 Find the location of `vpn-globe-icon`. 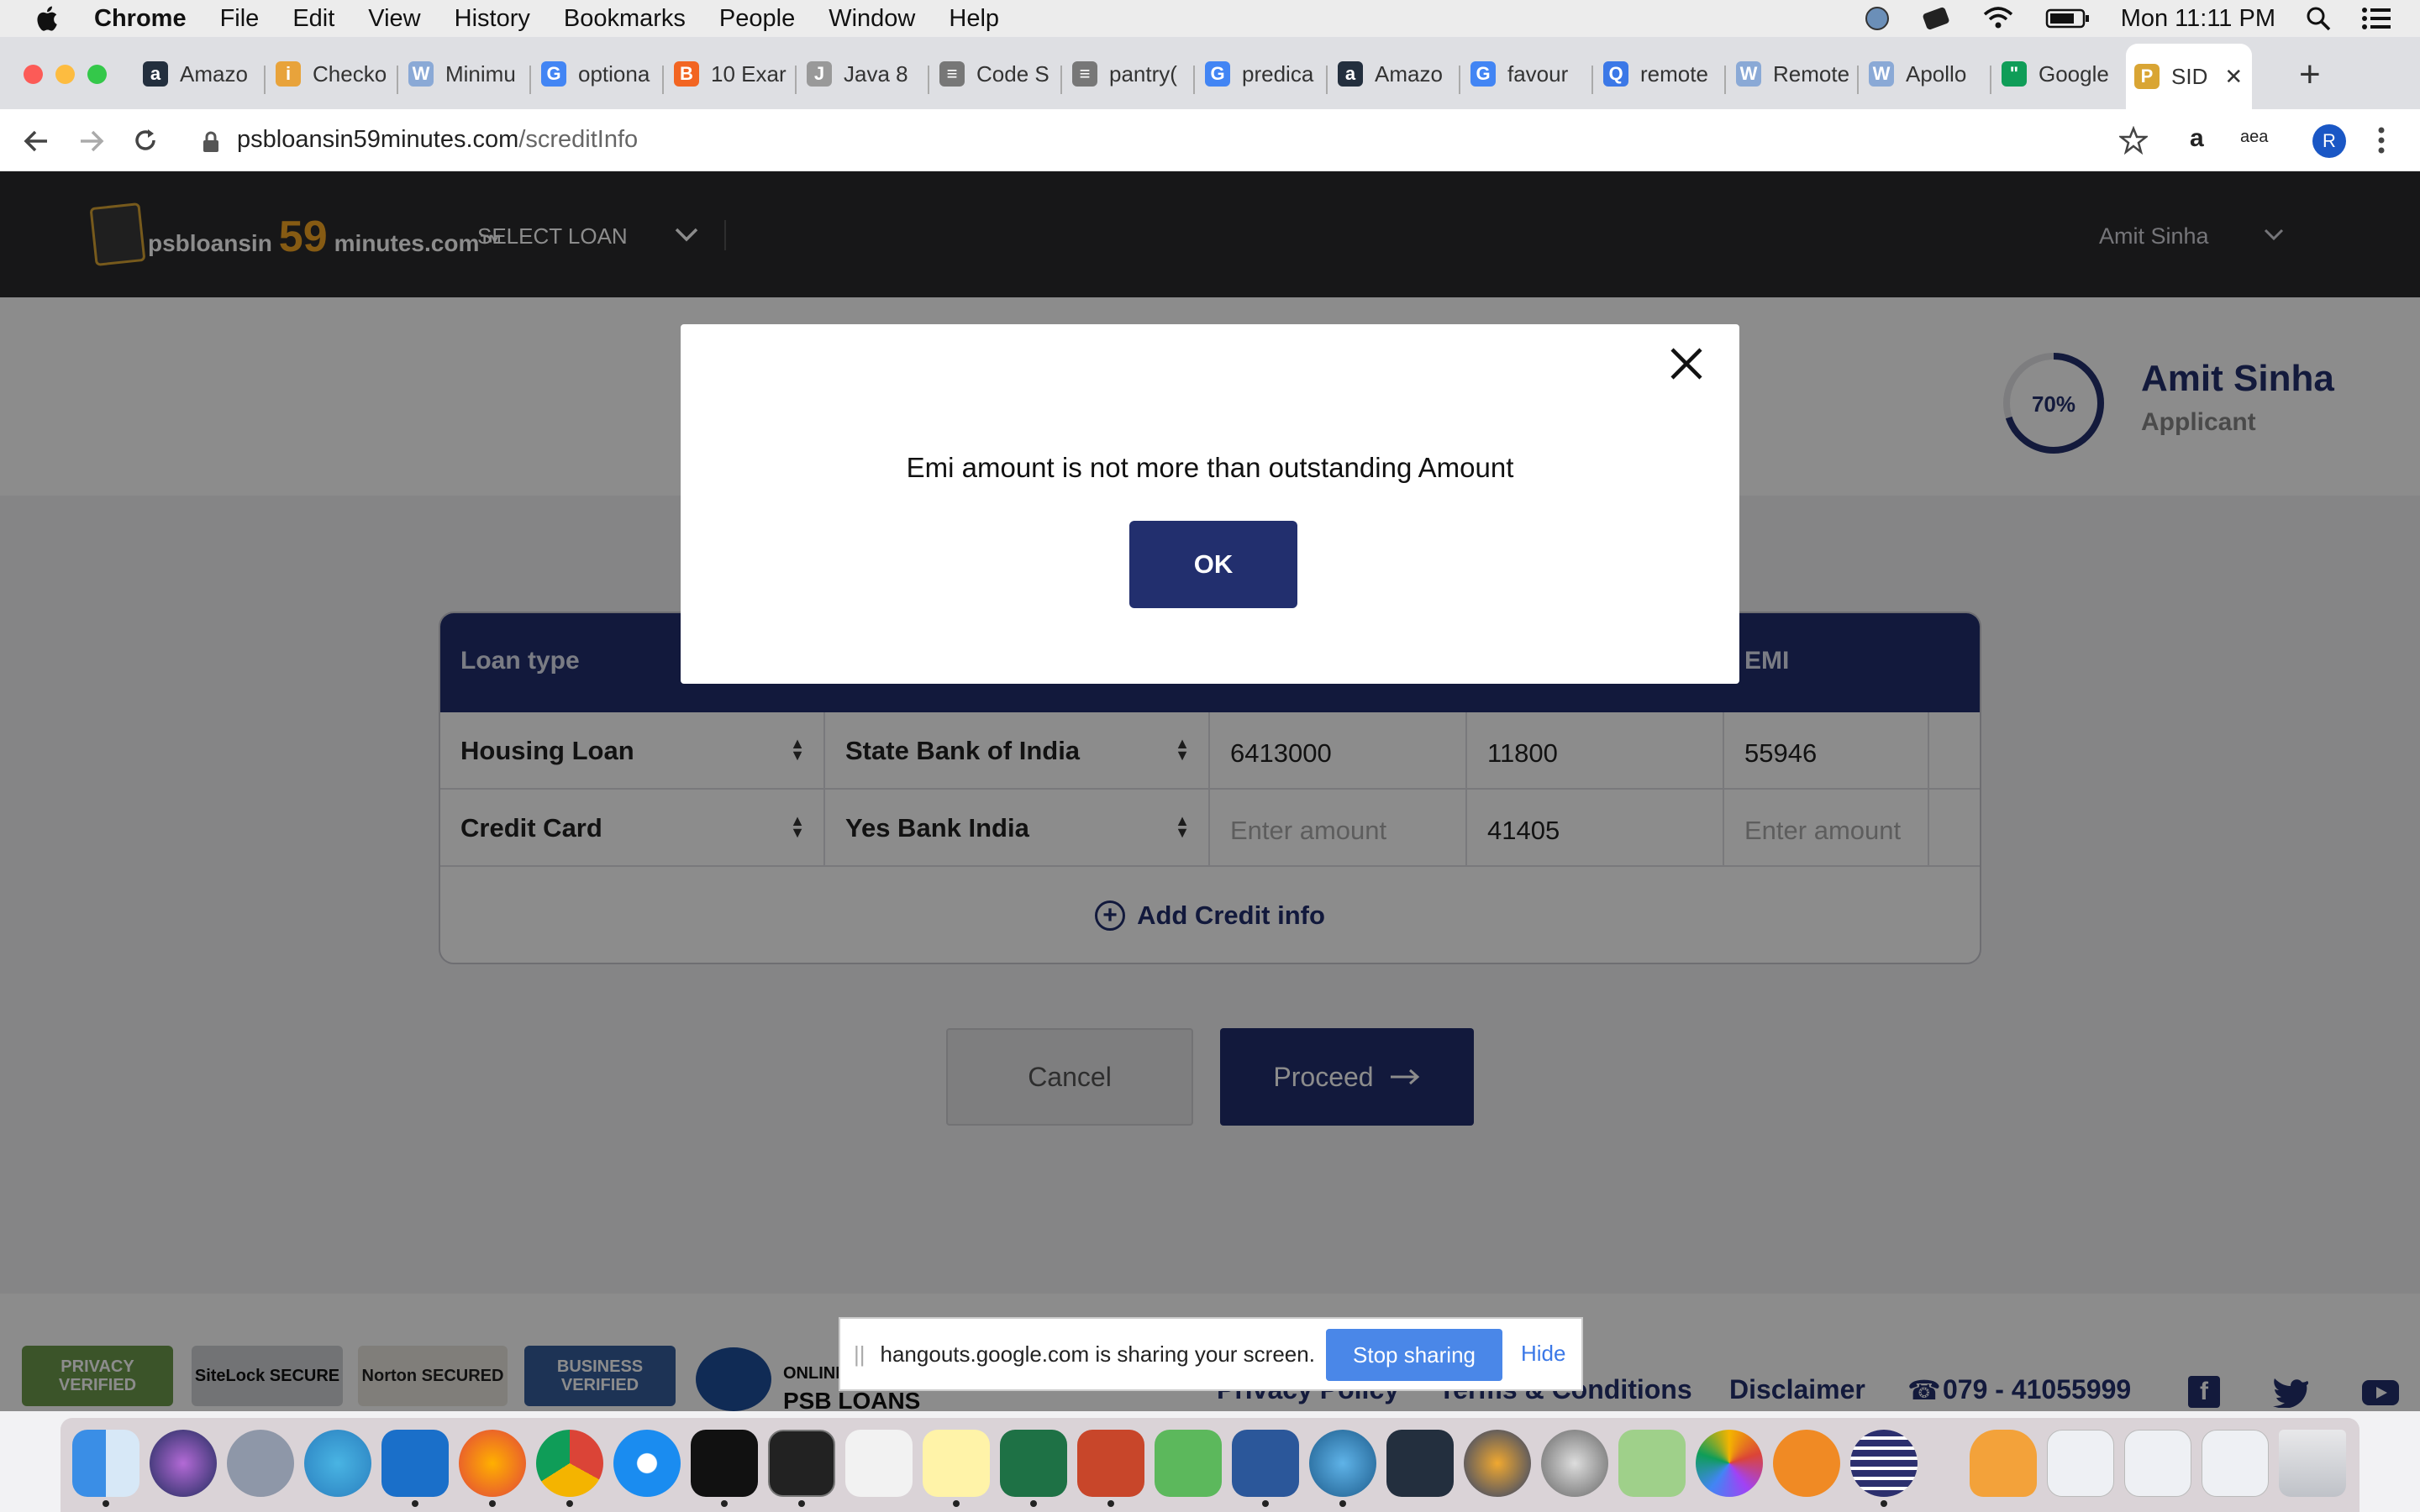

vpn-globe-icon is located at coordinates (1877, 18).